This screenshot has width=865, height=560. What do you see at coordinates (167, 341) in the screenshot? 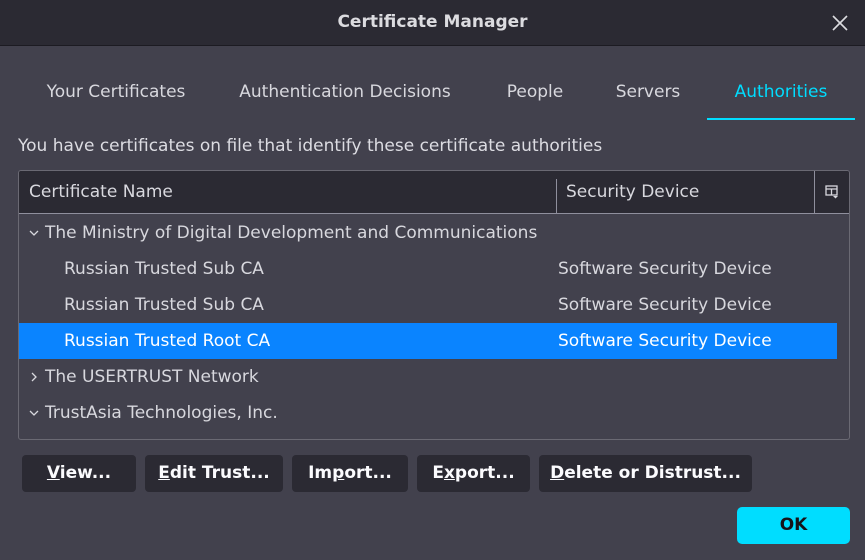
I see `cert-name: Russian Trusted Root CA` at bounding box center [167, 341].